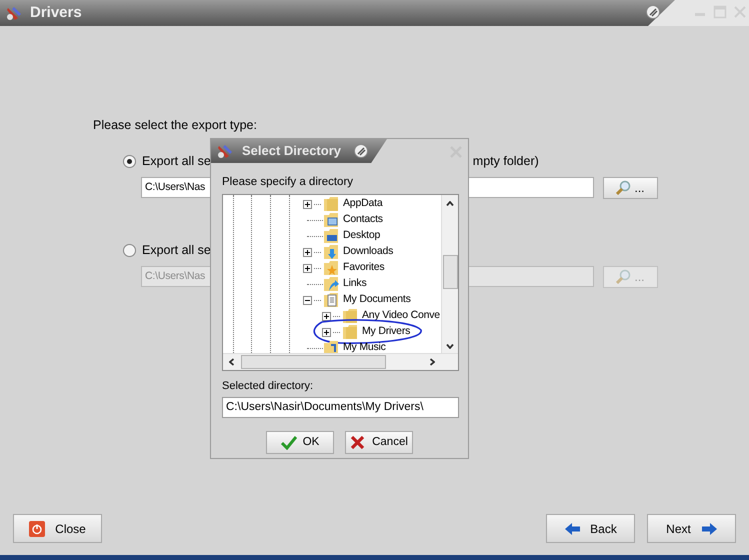 This screenshot has height=560, width=749. Describe the element at coordinates (361, 151) in the screenshot. I see `restore-icon` at that location.